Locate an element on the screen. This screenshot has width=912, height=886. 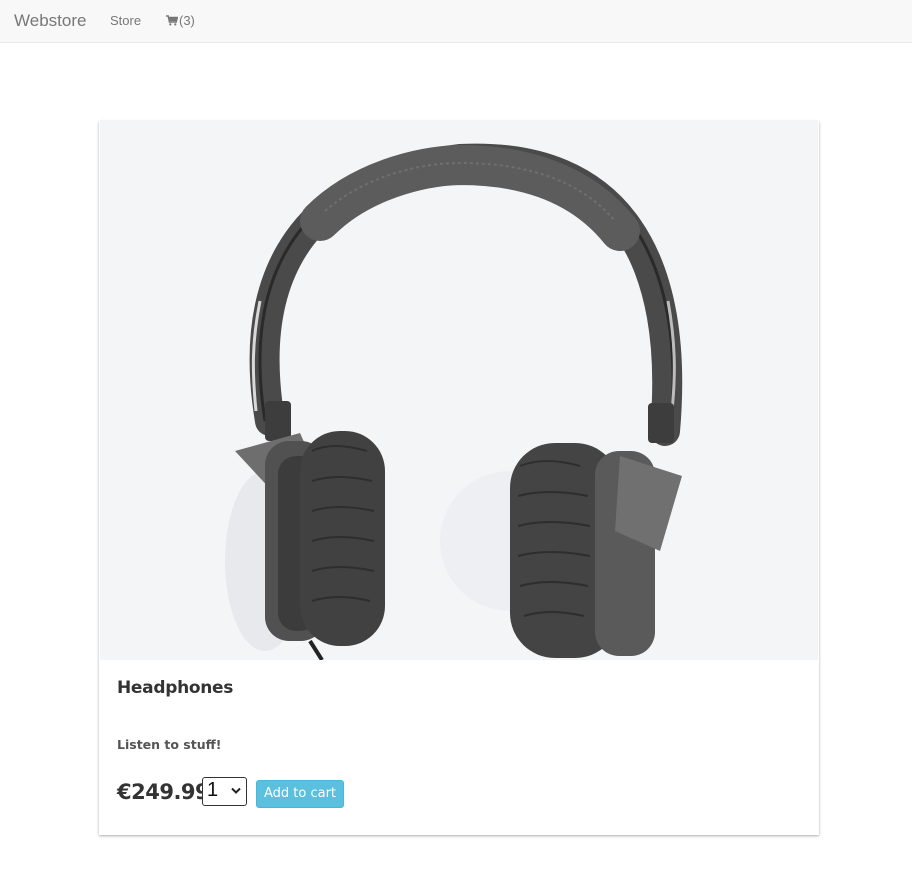
shopping-cart-icon is located at coordinates (172, 20).